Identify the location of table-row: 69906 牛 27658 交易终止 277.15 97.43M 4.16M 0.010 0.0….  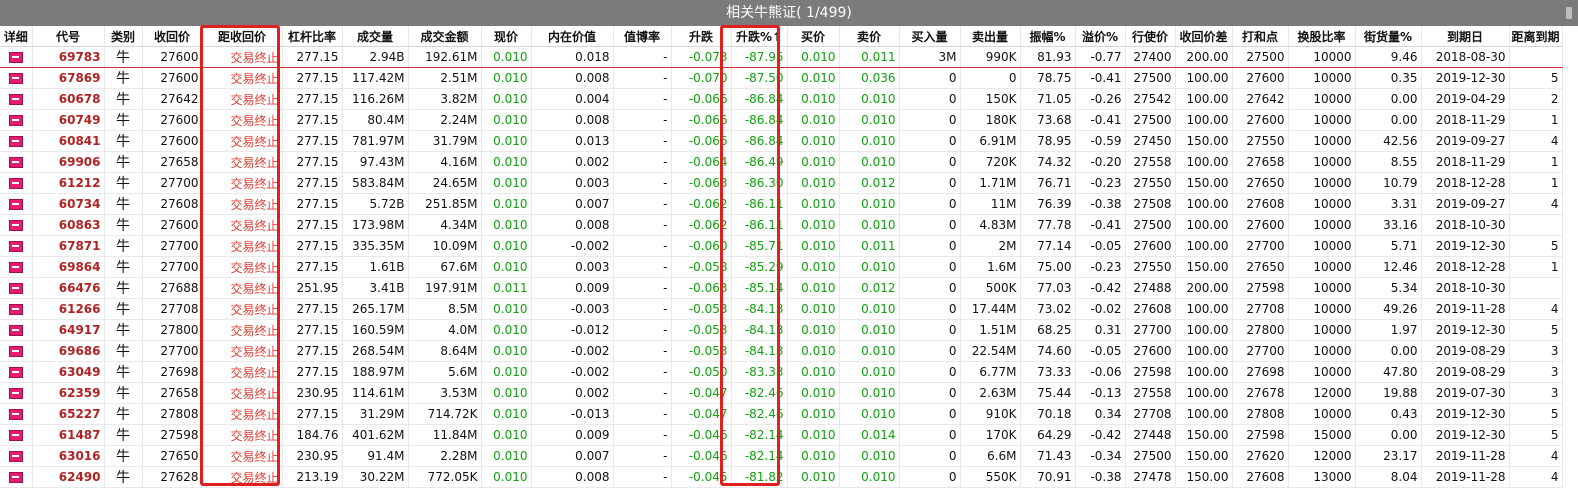
(781, 162).